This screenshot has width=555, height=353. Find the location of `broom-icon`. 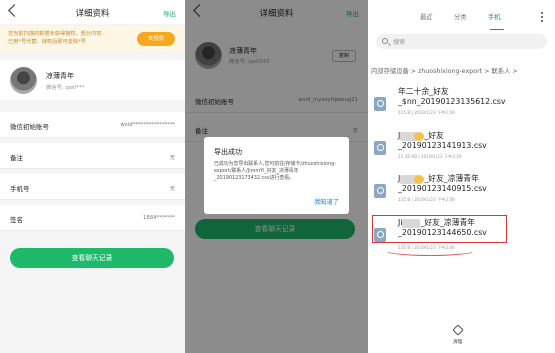

broom-icon is located at coordinates (458, 330).